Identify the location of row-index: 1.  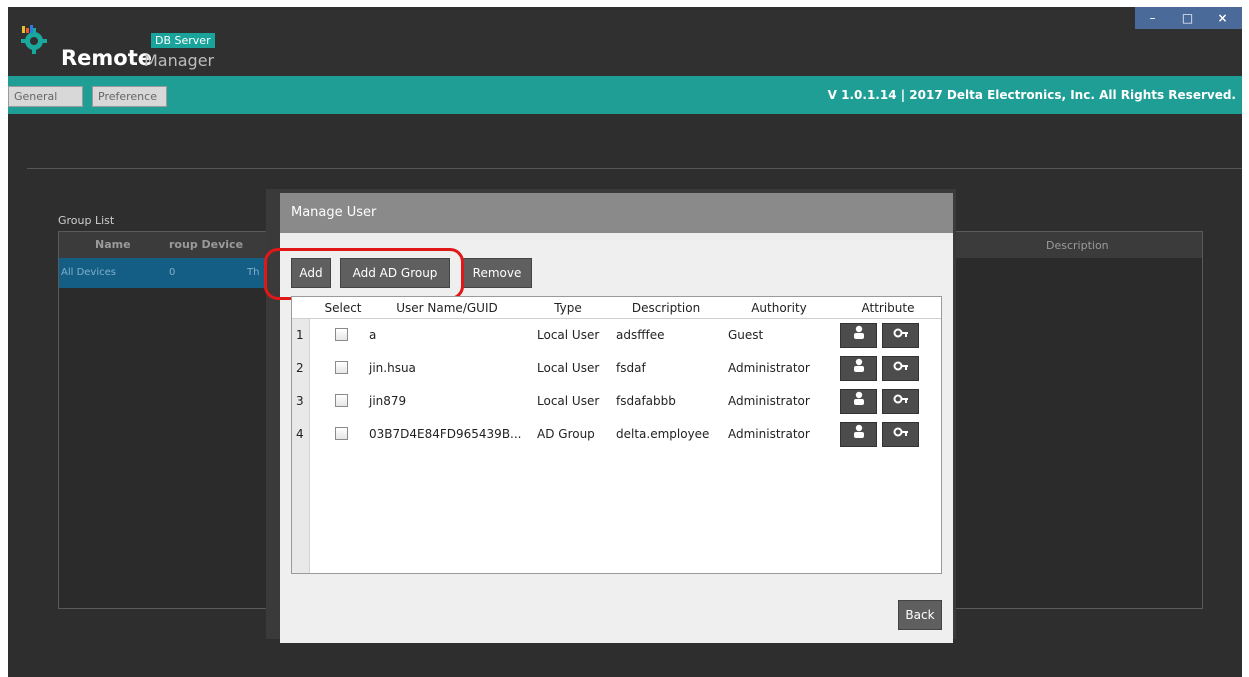
(300, 335).